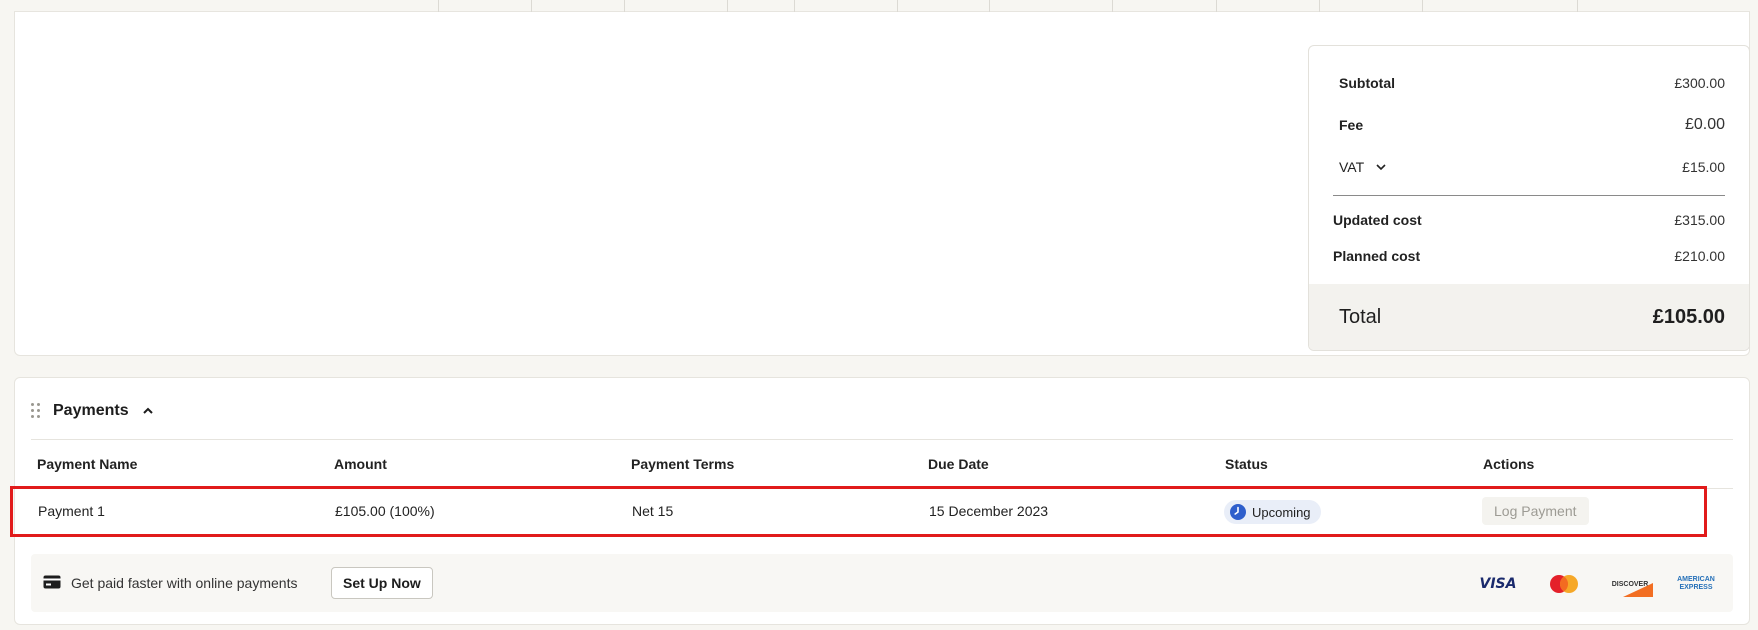 Image resolution: width=1758 pixels, height=630 pixels. I want to click on status-badge: Upcoming, so click(1272, 512).